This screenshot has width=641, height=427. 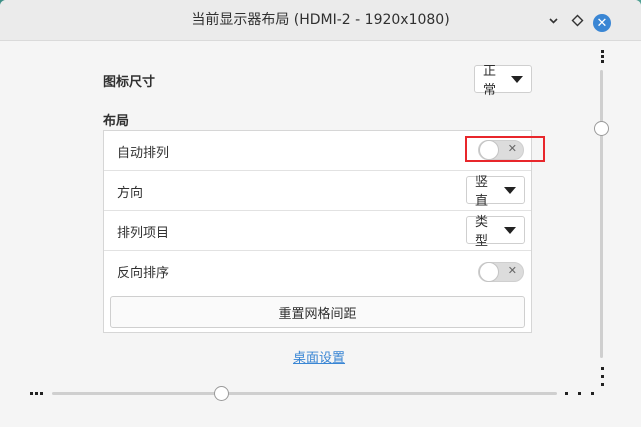 What do you see at coordinates (482, 232) in the screenshot?
I see `sort-by-value: 类型` at bounding box center [482, 232].